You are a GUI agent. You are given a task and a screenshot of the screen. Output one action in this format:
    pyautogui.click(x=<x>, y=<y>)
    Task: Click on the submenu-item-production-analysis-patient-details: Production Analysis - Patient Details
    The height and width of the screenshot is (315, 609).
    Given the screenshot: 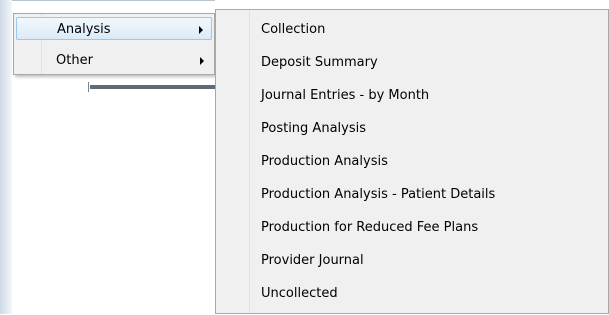 What is the action you would take?
    pyautogui.click(x=412, y=199)
    